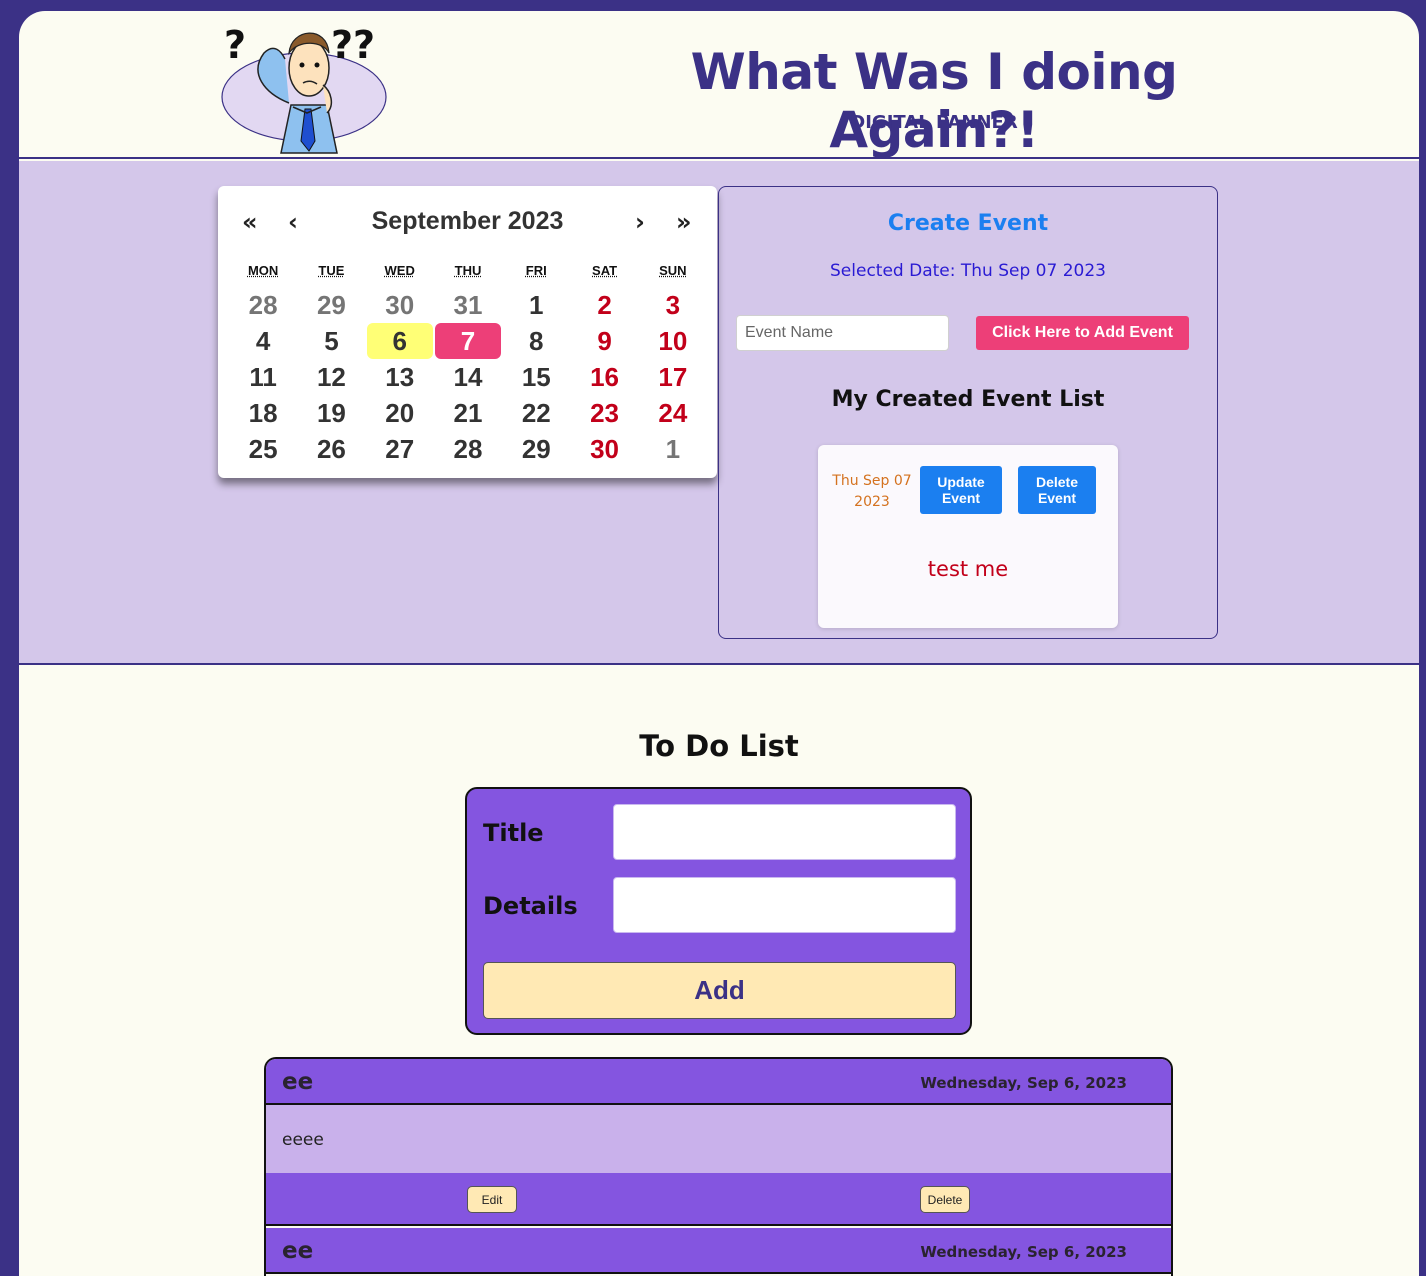 The height and width of the screenshot is (1276, 1426). I want to click on next-year-button: », so click(684, 222).